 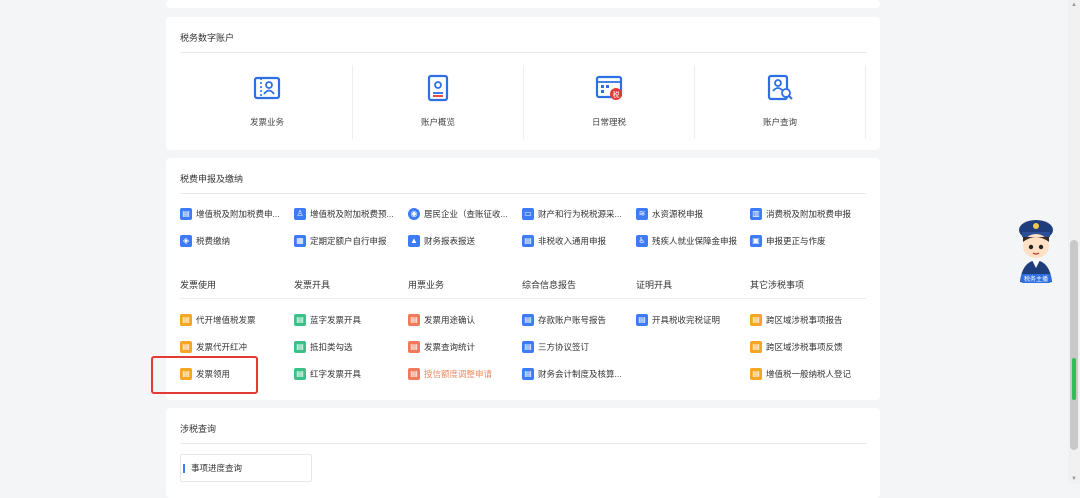 What do you see at coordinates (300, 214) in the screenshot?
I see `declaration-icon: ♙` at bounding box center [300, 214].